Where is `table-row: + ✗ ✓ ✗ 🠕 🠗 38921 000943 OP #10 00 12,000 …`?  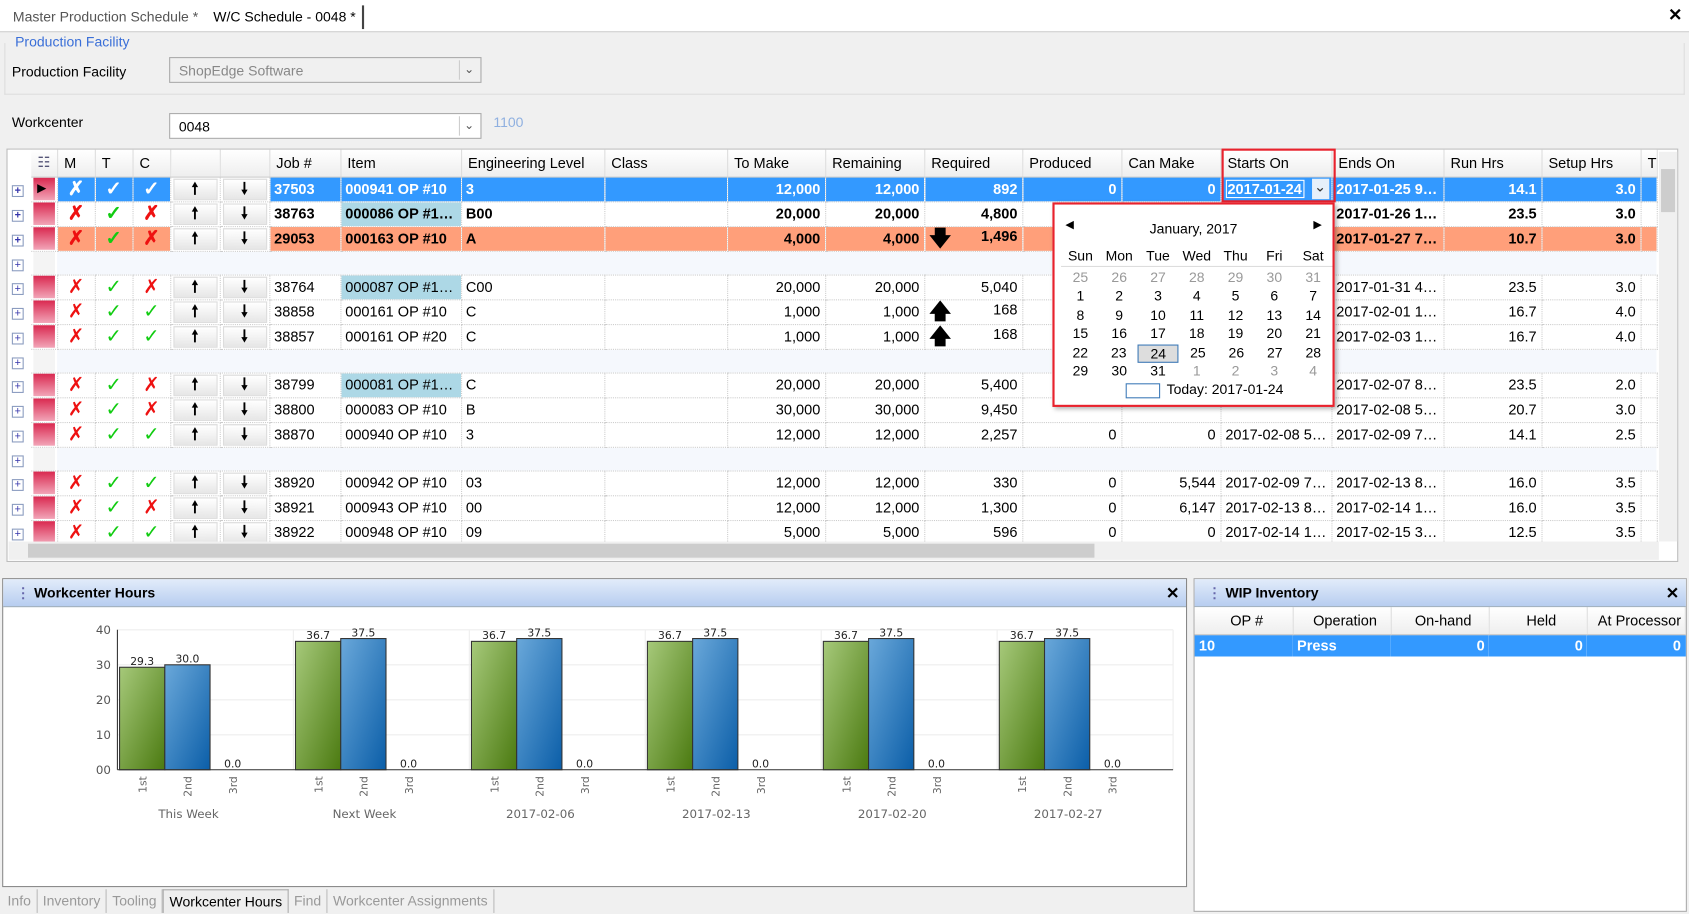 table-row: + ✗ ✓ ✗ 🠕 🠗 38921 000943 OP #10 00 12,000 … is located at coordinates (833, 508).